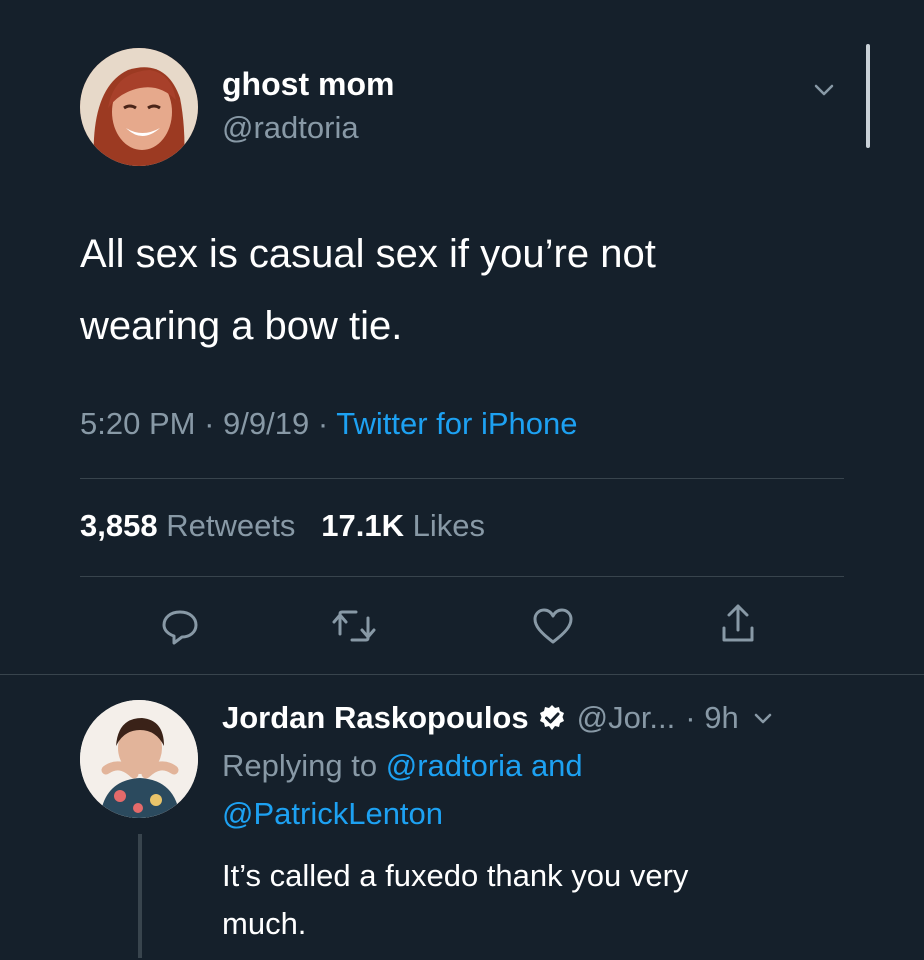 Image resolution: width=924 pixels, height=960 pixels. Describe the element at coordinates (553, 626) in the screenshot. I see `like-icon` at that location.